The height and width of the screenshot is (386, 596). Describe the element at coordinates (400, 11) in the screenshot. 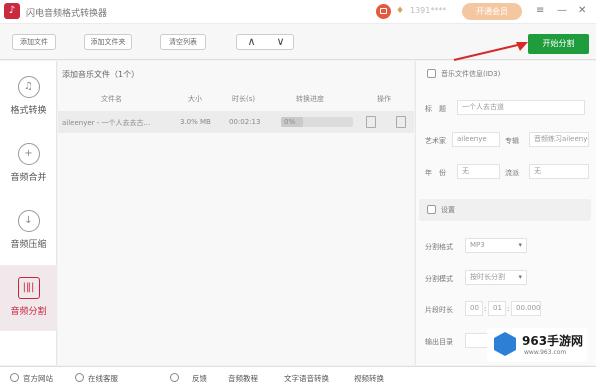

I see `diamond-icon: ♦` at that location.